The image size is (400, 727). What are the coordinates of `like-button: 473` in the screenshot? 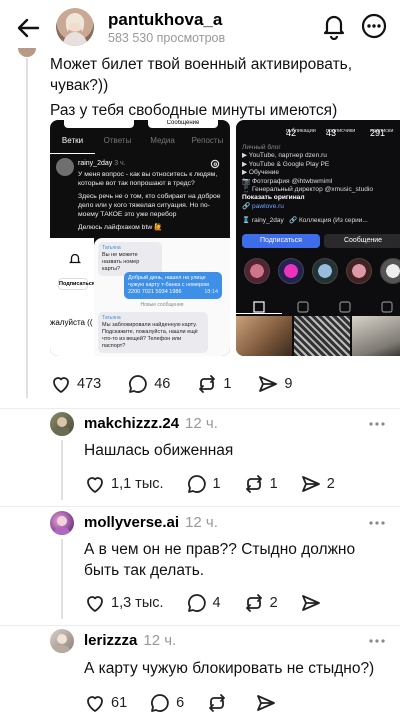 It's located at (75, 384).